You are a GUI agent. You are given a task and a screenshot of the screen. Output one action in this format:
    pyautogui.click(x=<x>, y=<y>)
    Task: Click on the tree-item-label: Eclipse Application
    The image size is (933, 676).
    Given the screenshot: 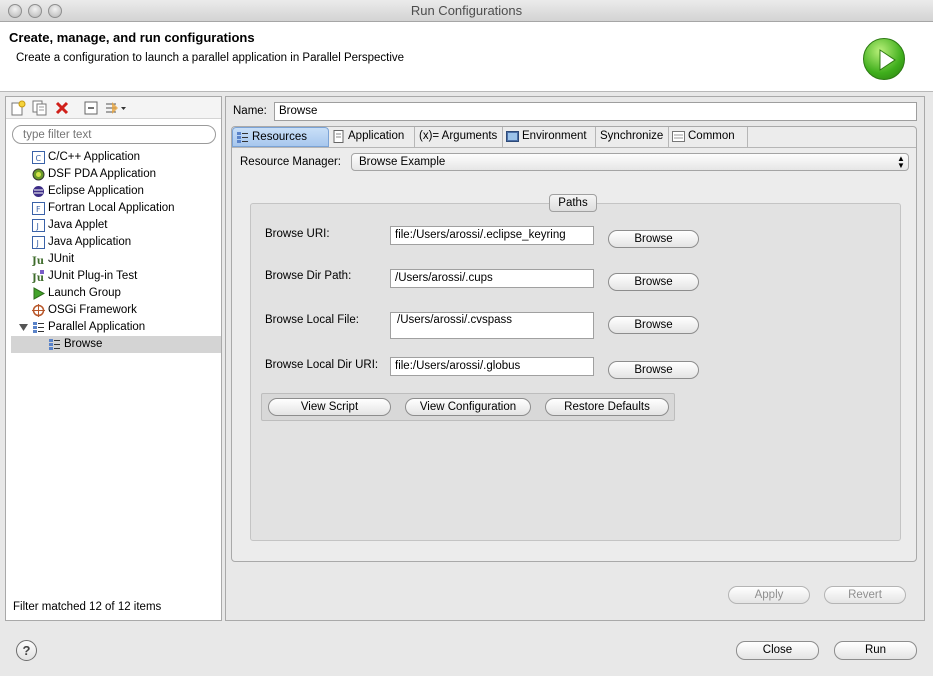 What is the action you would take?
    pyautogui.click(x=96, y=191)
    